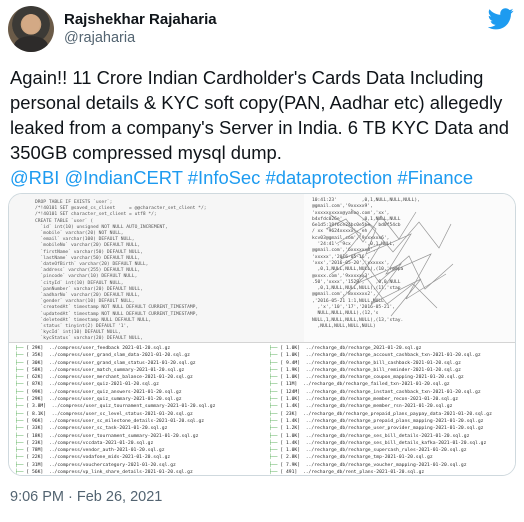 Image resolution: width=524 pixels, height=522 pixels. Describe the element at coordinates (39, 414) in the screenshot. I see `file-size: [ 8.1K]` at that location.